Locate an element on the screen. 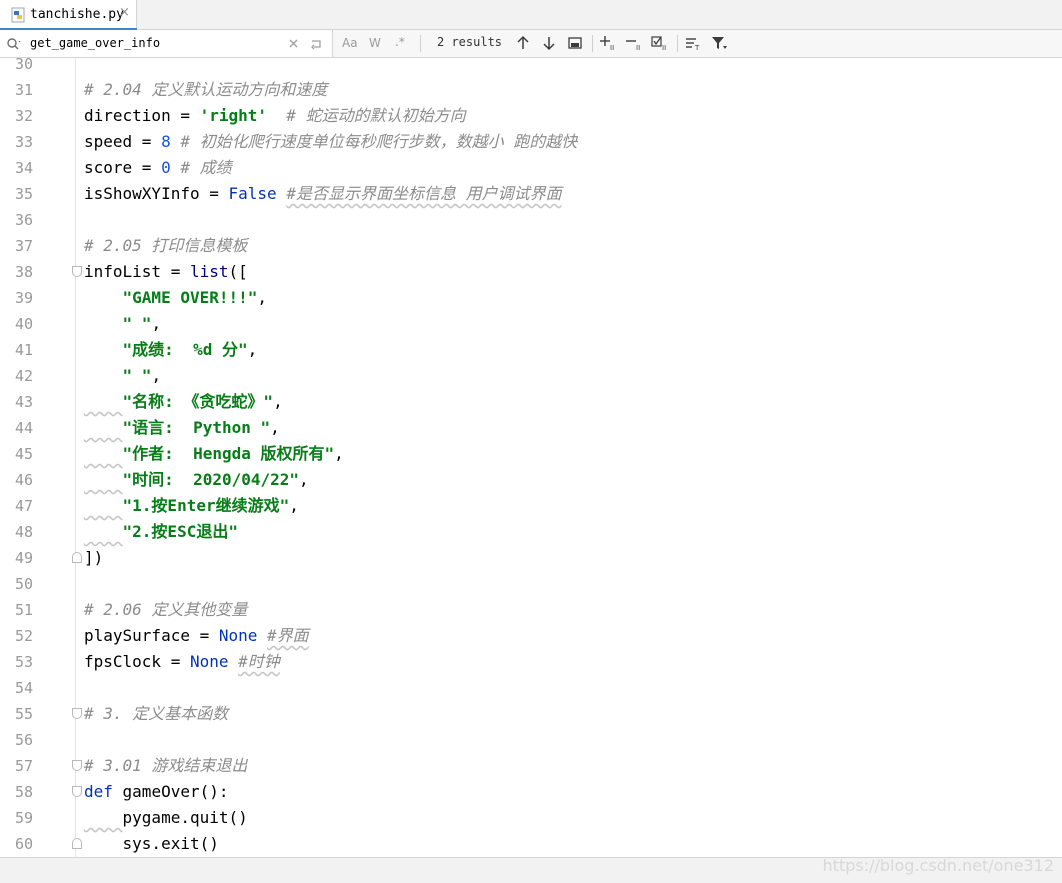  regex-icon: .* is located at coordinates (400, 42).